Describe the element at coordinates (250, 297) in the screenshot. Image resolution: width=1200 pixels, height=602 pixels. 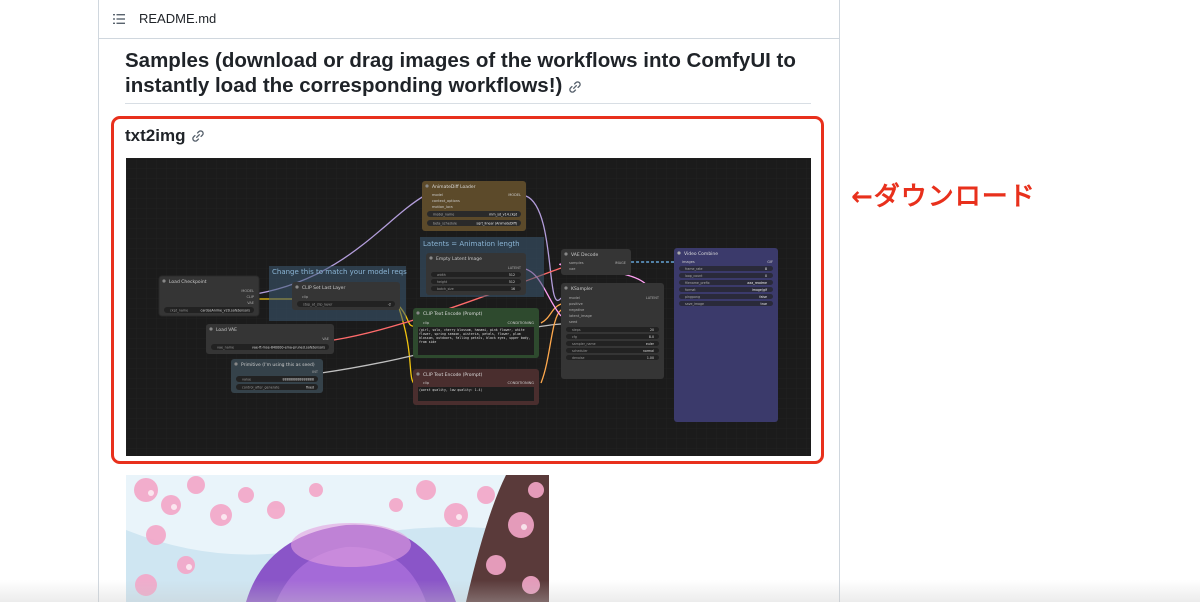
I see `output-clip: CLIP` at that location.